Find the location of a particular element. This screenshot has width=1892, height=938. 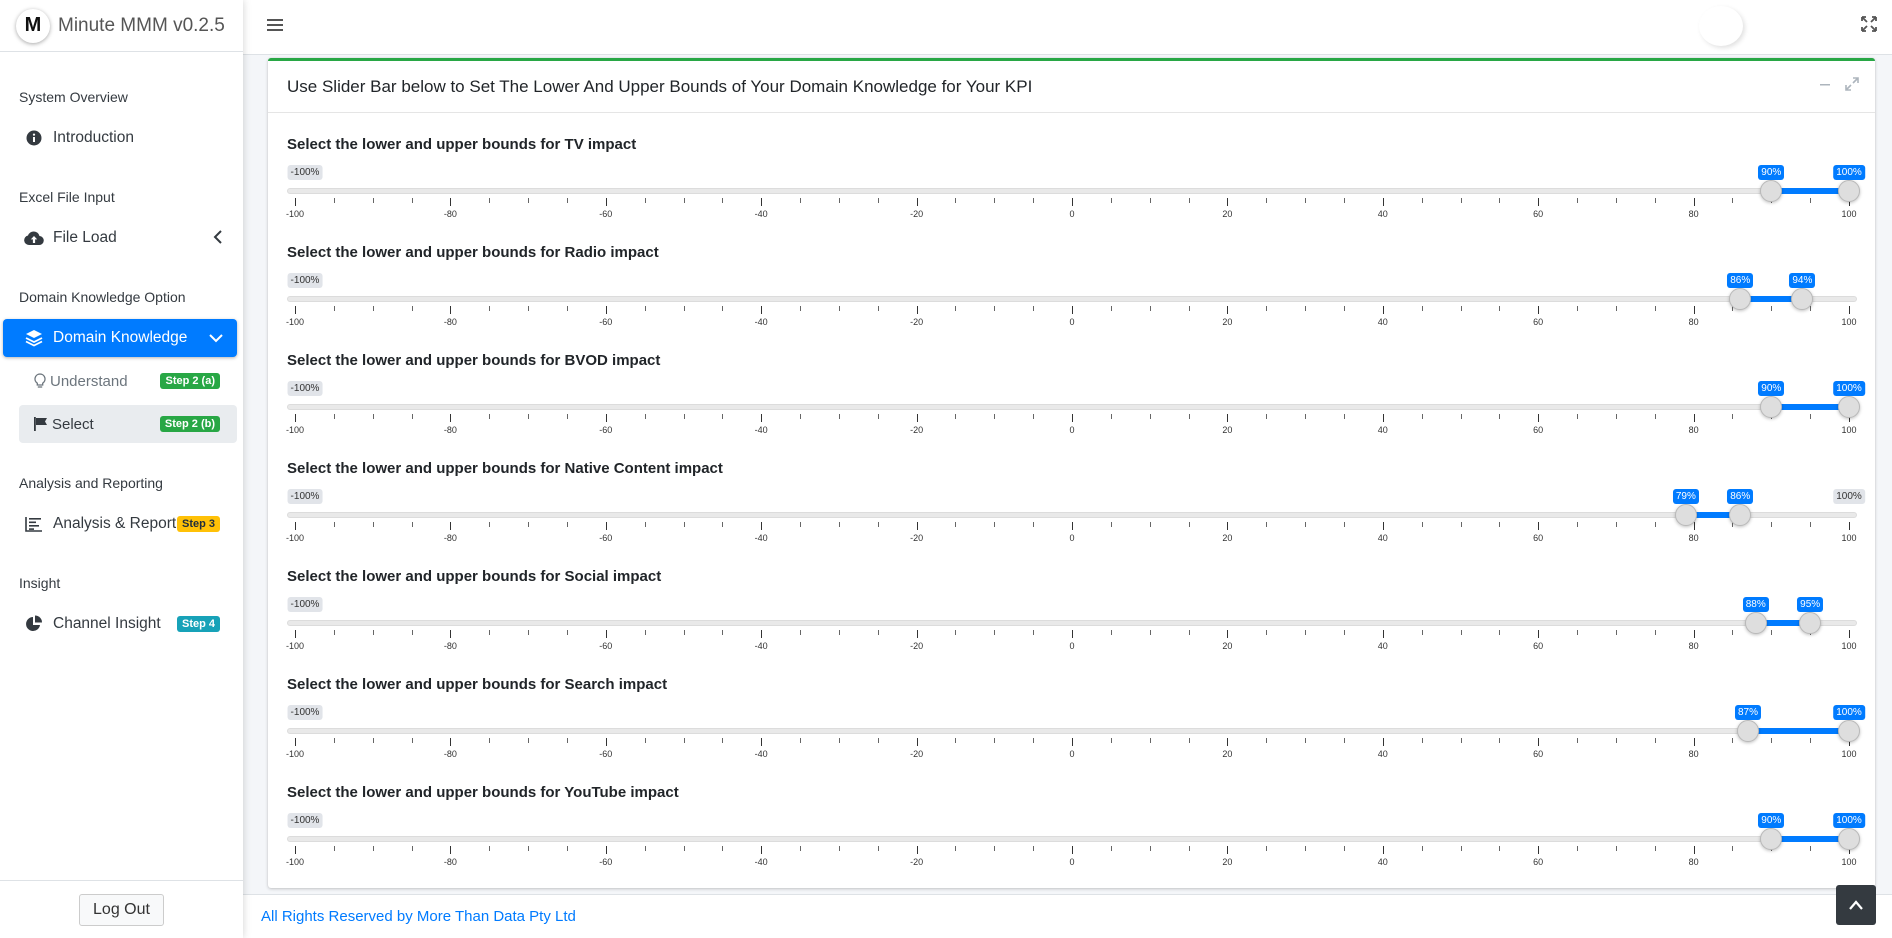

hamburger-menu-icon is located at coordinates (275, 26).